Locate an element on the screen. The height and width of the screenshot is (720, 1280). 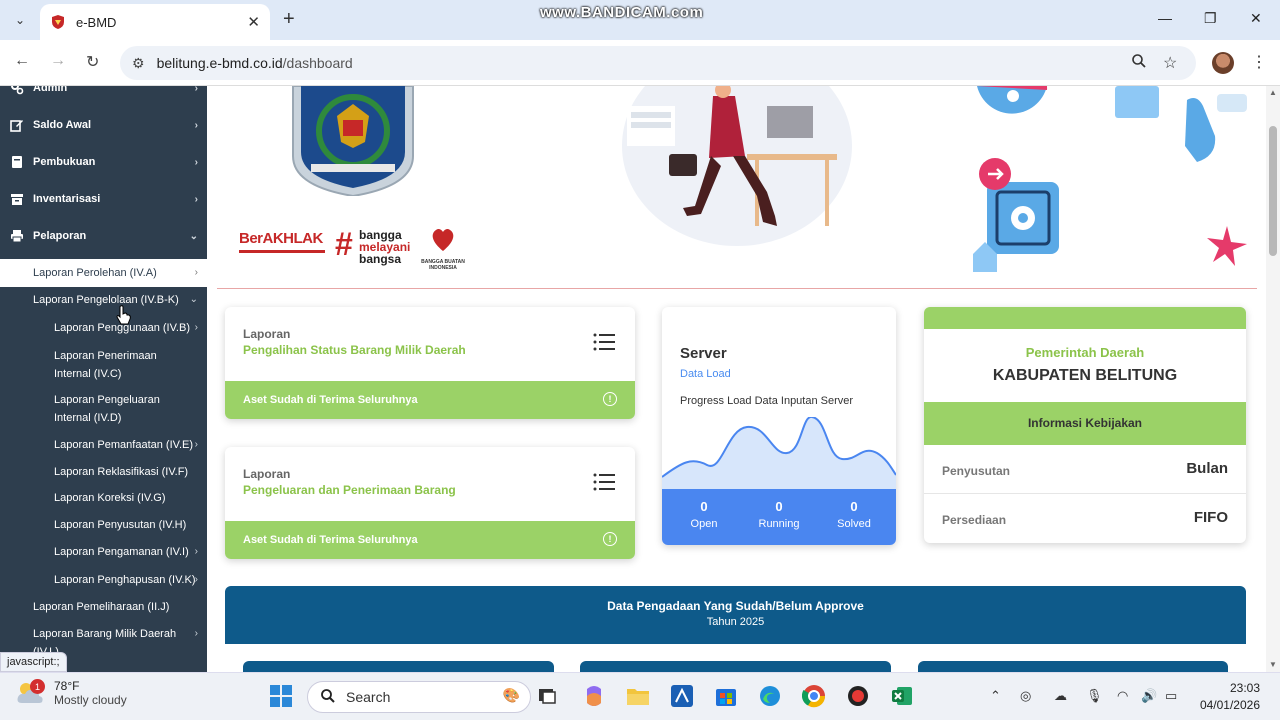
sidebar-item-pelaporan: Pelaporan ⌄ is located at coordinates (103, 236).